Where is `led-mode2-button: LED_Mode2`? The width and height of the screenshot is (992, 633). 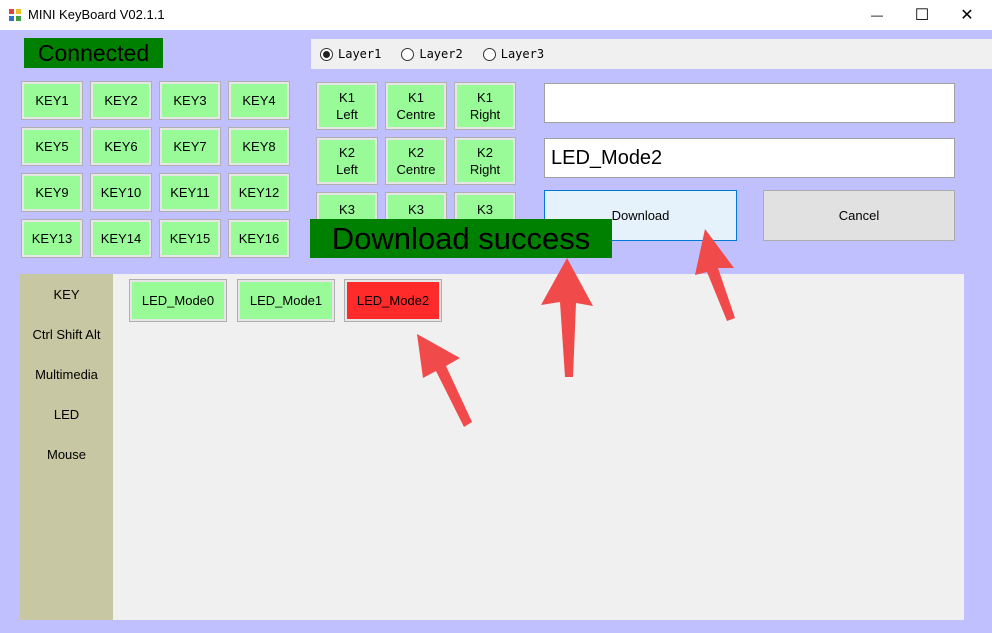 led-mode2-button: LED_Mode2 is located at coordinates (393, 300).